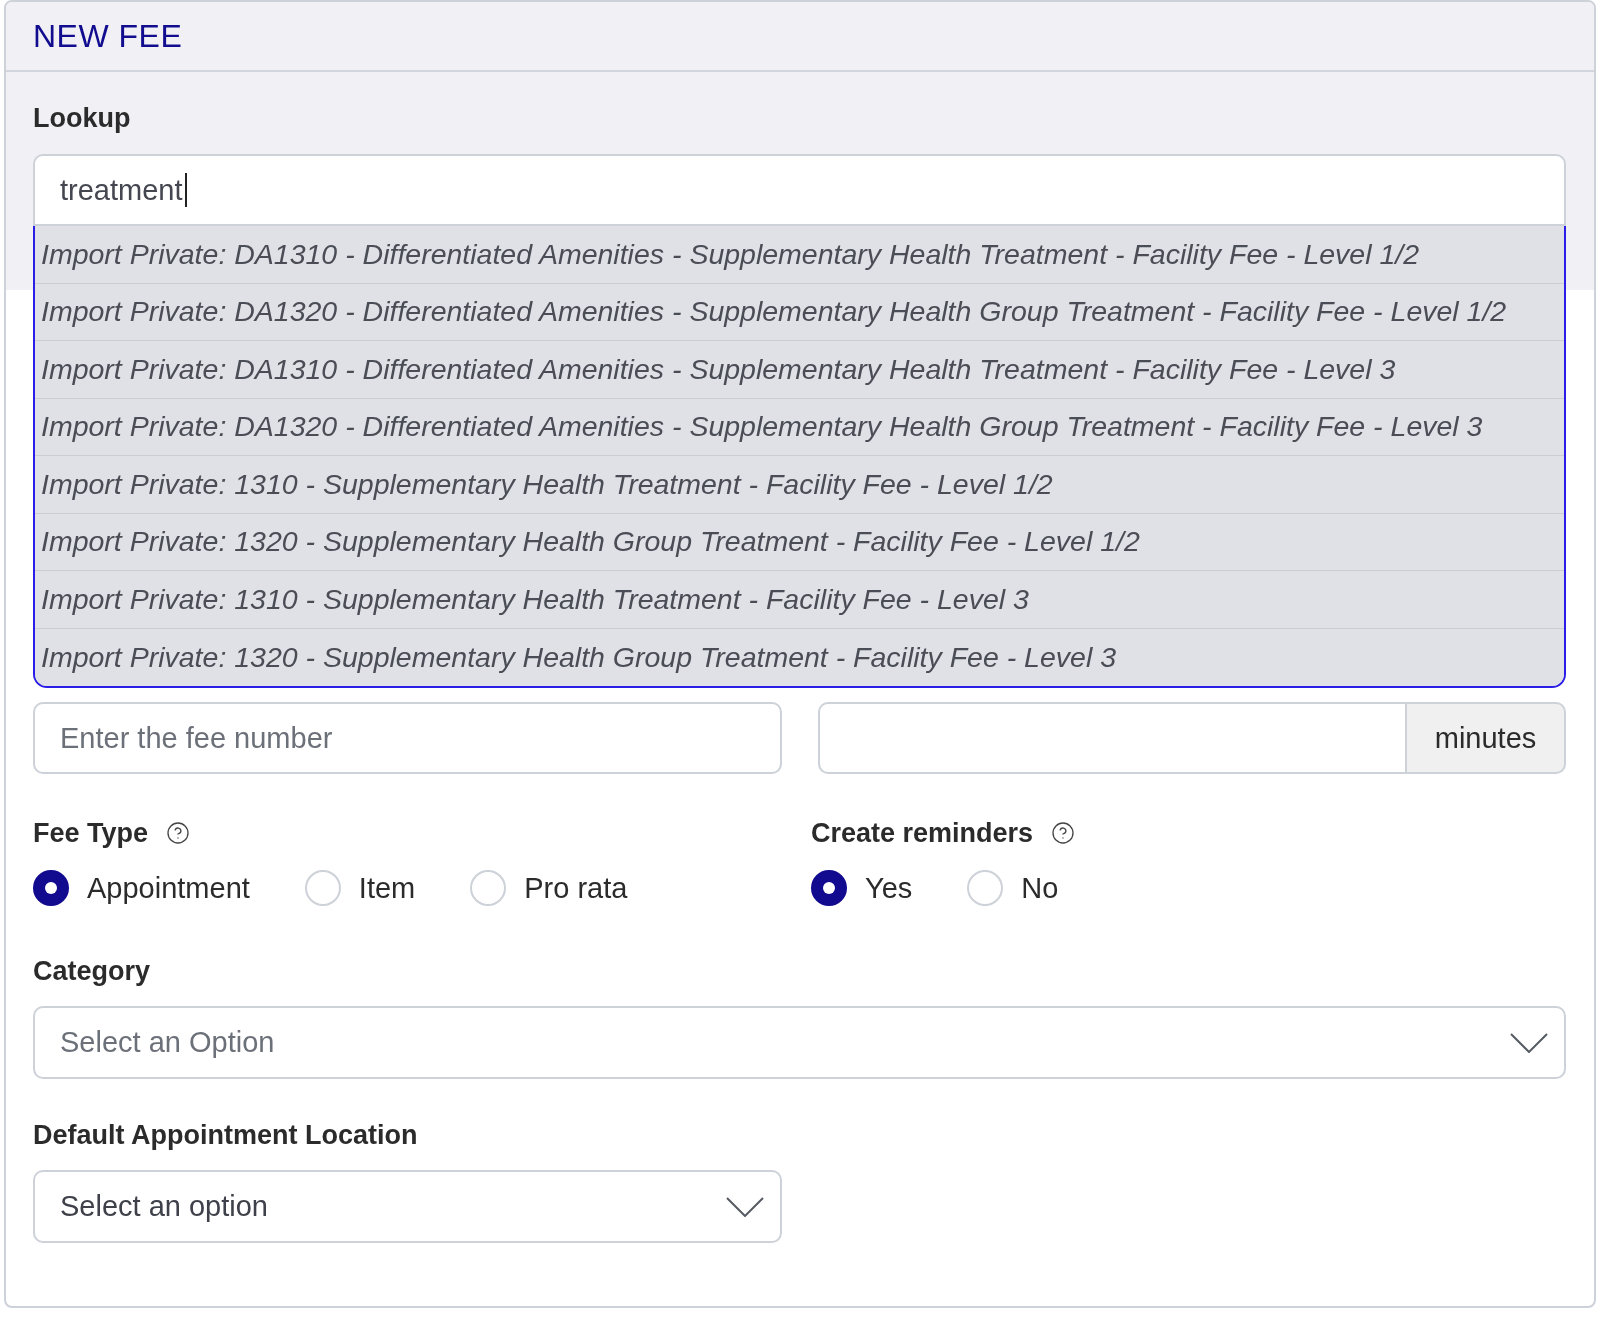 The height and width of the screenshot is (1319, 1597). What do you see at coordinates (1485, 738) in the screenshot?
I see `minutes-addon: minutes` at bounding box center [1485, 738].